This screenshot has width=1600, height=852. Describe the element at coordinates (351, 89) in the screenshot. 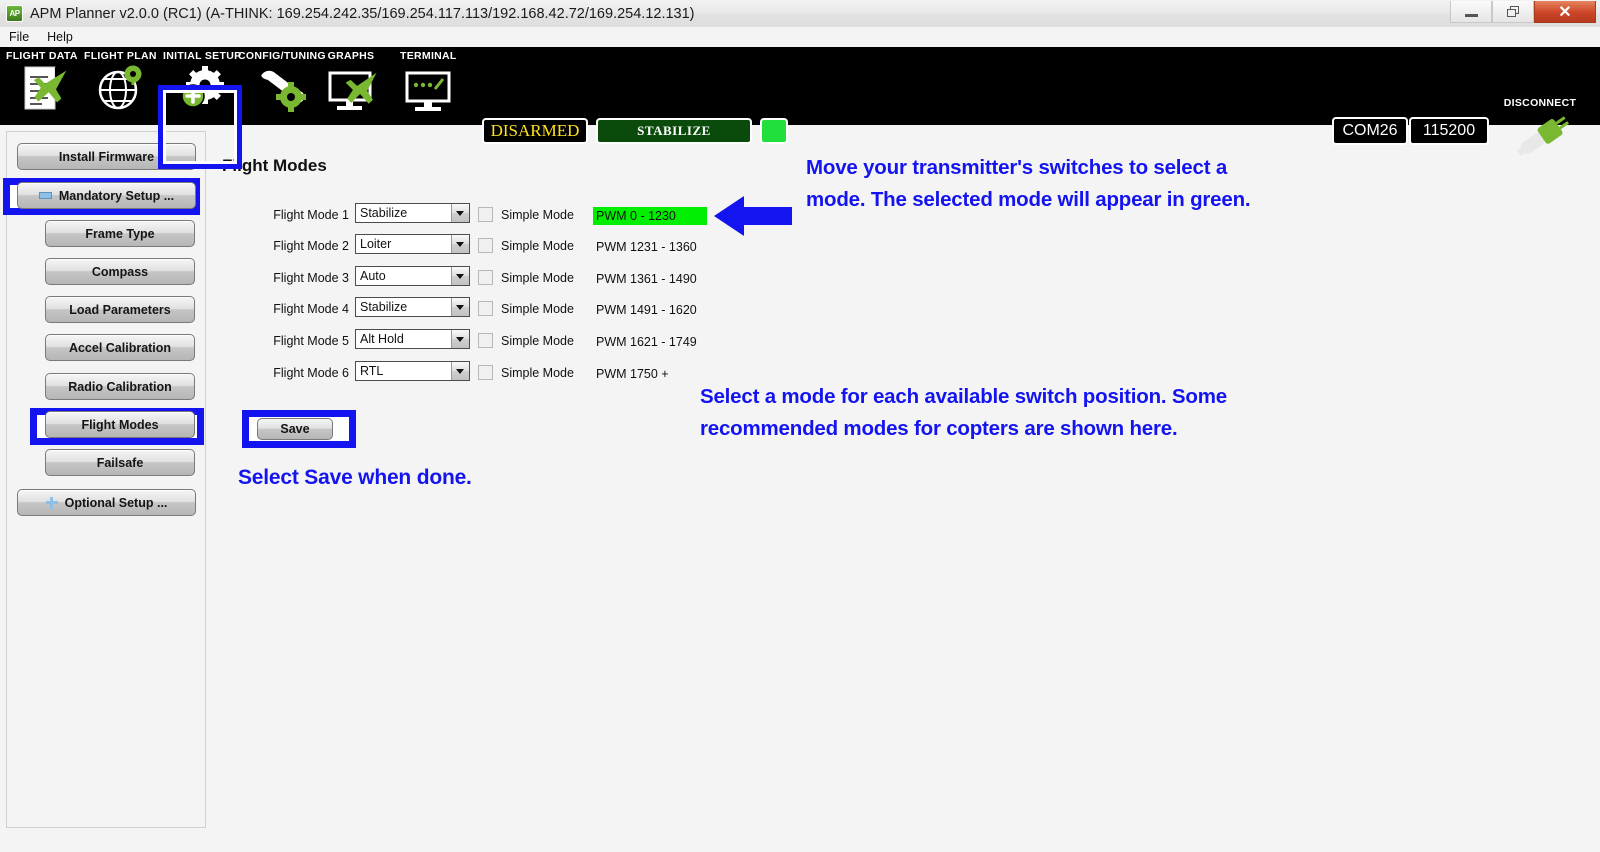

I see `monitor-plane-icon` at that location.